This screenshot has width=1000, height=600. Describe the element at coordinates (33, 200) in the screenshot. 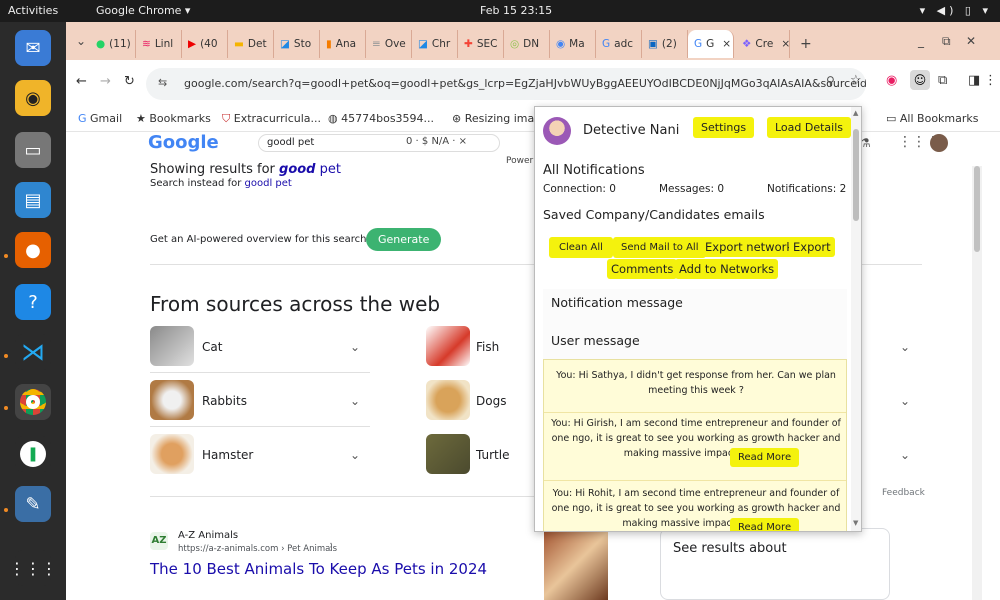

I see `writer-icon: ▤` at that location.